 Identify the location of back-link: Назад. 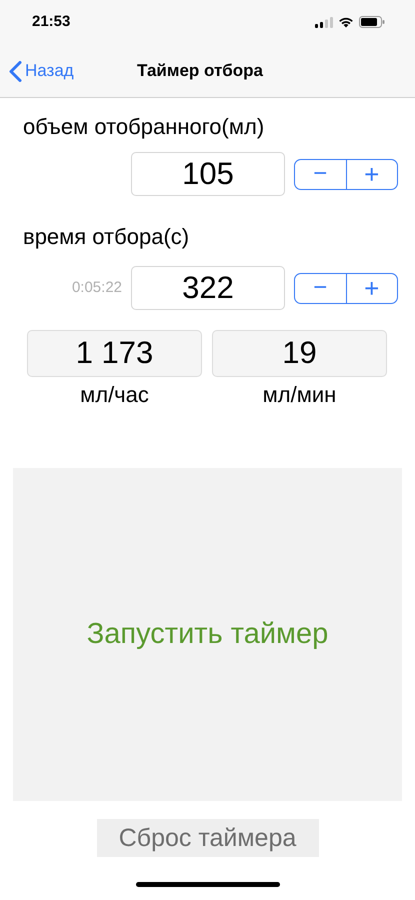
(37, 71).